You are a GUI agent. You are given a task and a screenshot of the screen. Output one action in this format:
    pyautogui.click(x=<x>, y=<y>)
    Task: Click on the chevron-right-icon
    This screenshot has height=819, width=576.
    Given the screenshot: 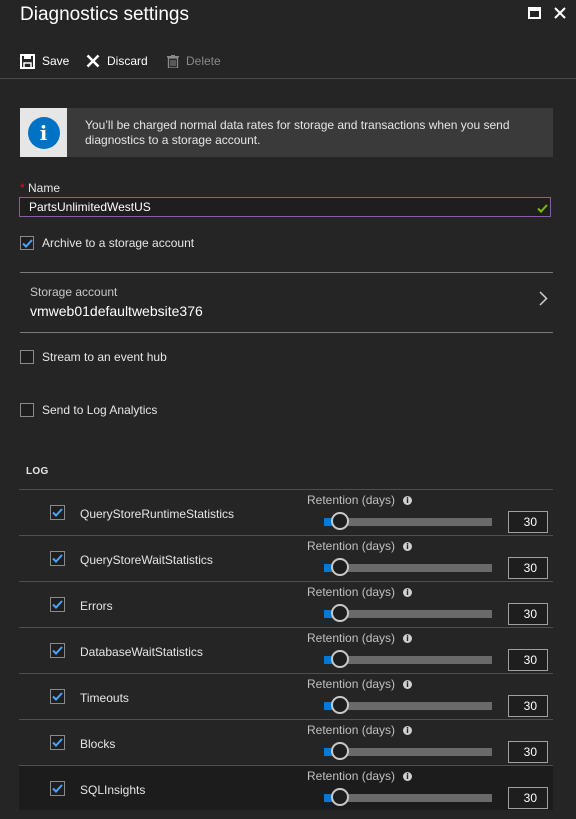 What is the action you would take?
    pyautogui.click(x=543, y=301)
    